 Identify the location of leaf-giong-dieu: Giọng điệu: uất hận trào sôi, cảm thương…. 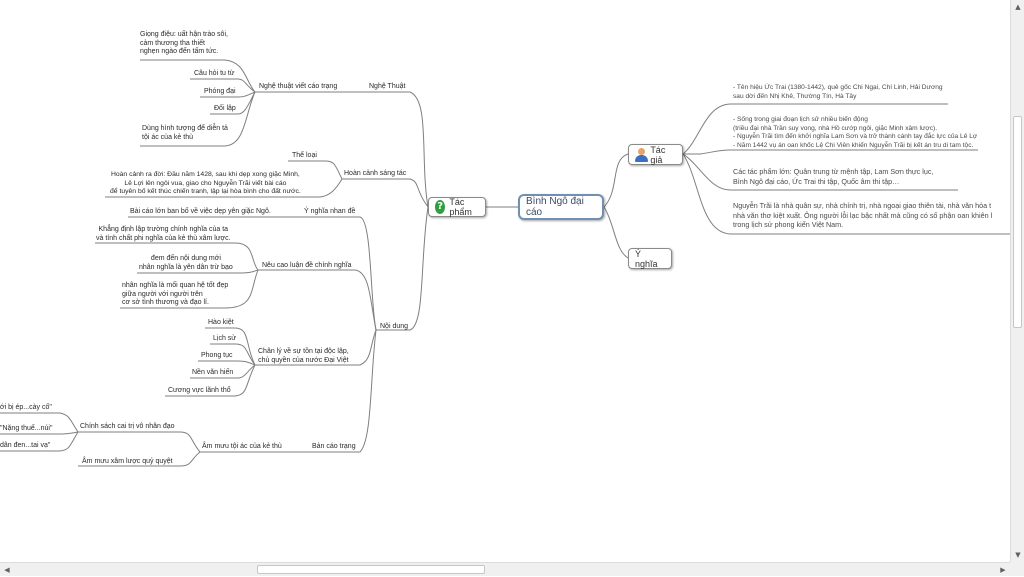
(184, 44).